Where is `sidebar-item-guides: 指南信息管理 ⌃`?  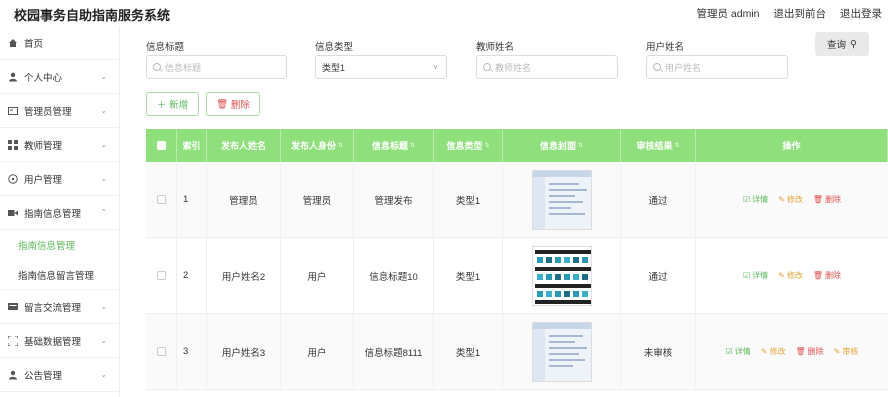 sidebar-item-guides: 指南信息管理 ⌃ is located at coordinates (59, 213).